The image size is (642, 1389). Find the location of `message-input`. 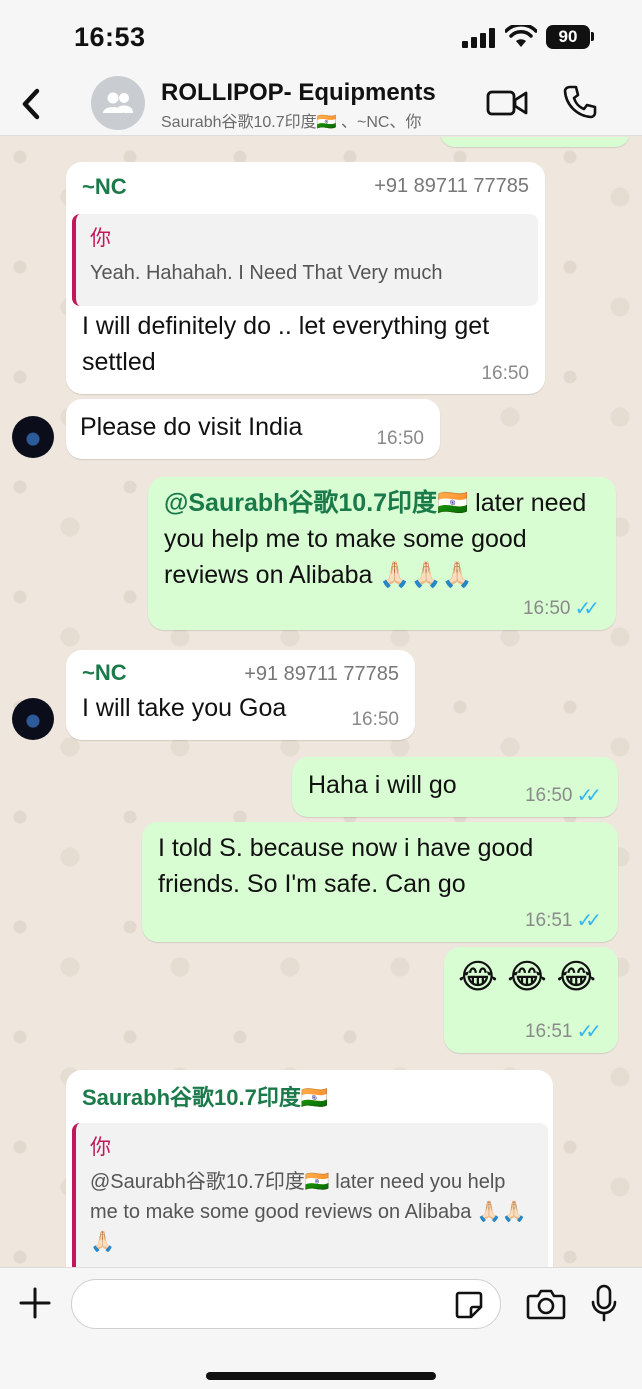

message-input is located at coordinates (286, 1304).